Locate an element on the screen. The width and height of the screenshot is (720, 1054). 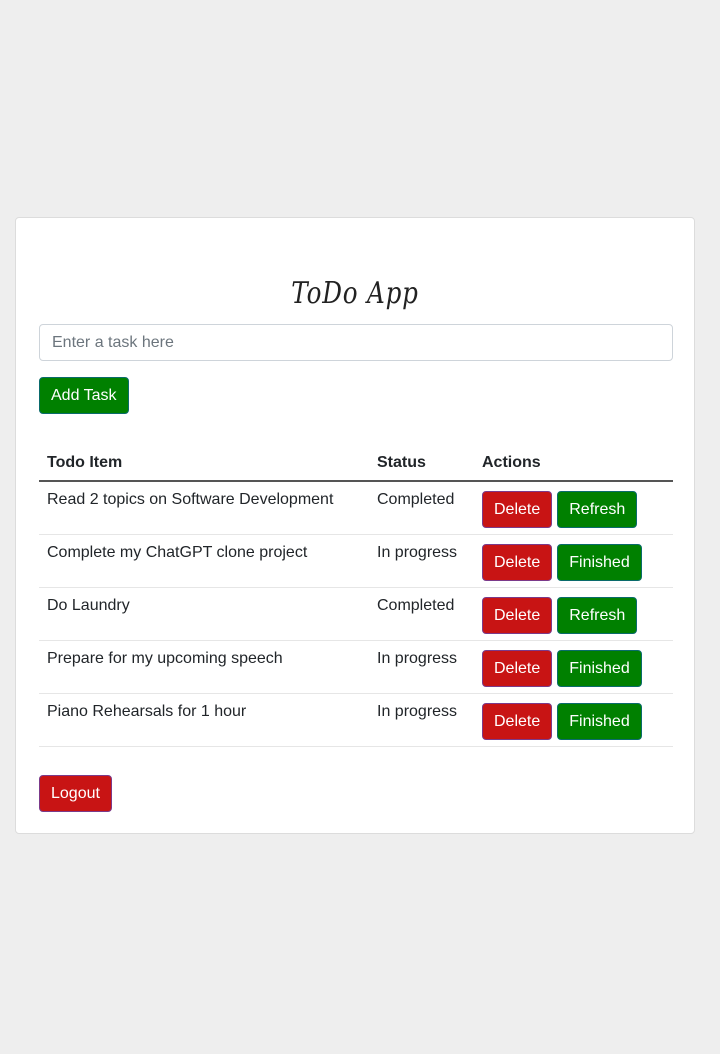
header-actions: Actions is located at coordinates (573, 464).